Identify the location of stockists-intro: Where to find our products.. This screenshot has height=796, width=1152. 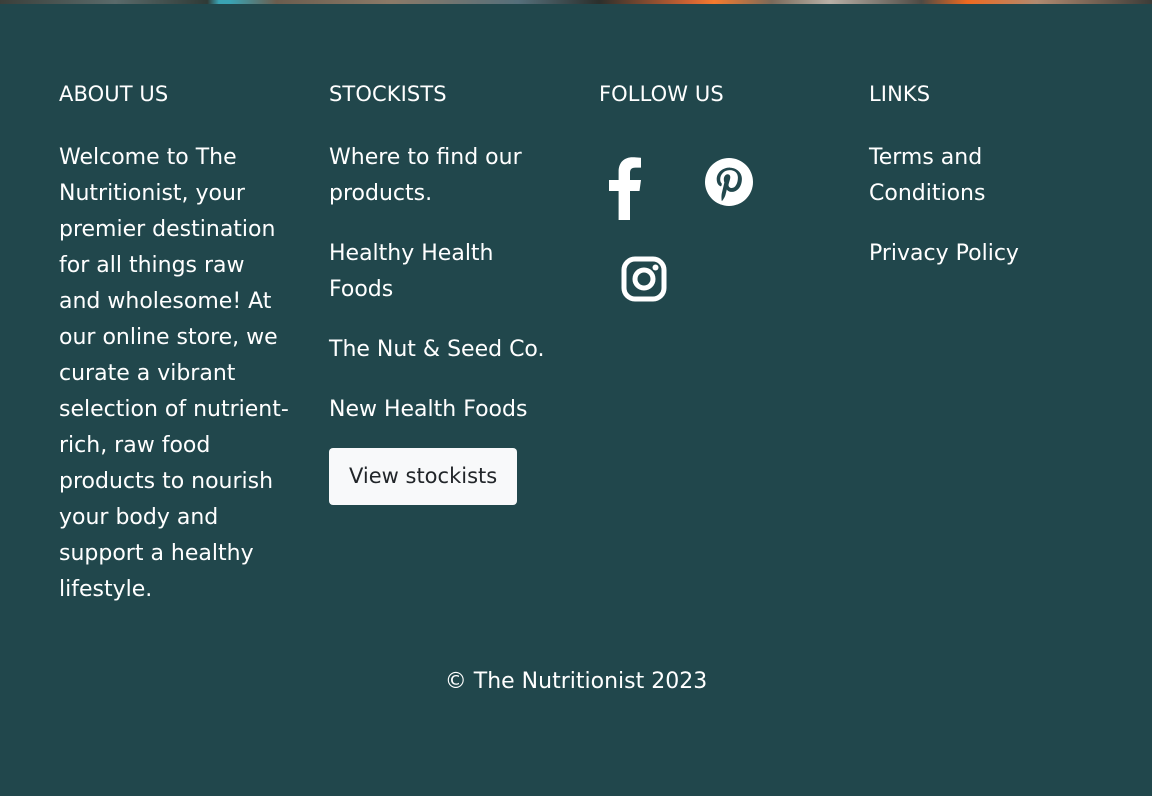
(425, 175).